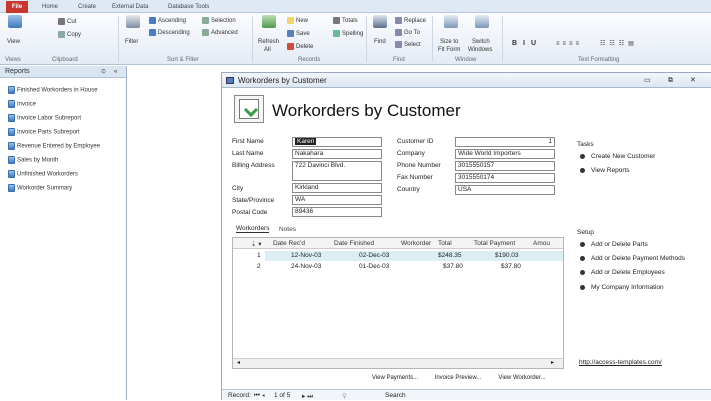  Describe the element at coordinates (398, 363) in the screenshot. I see `horizontal-scrollbar: ◂ ▸` at that location.